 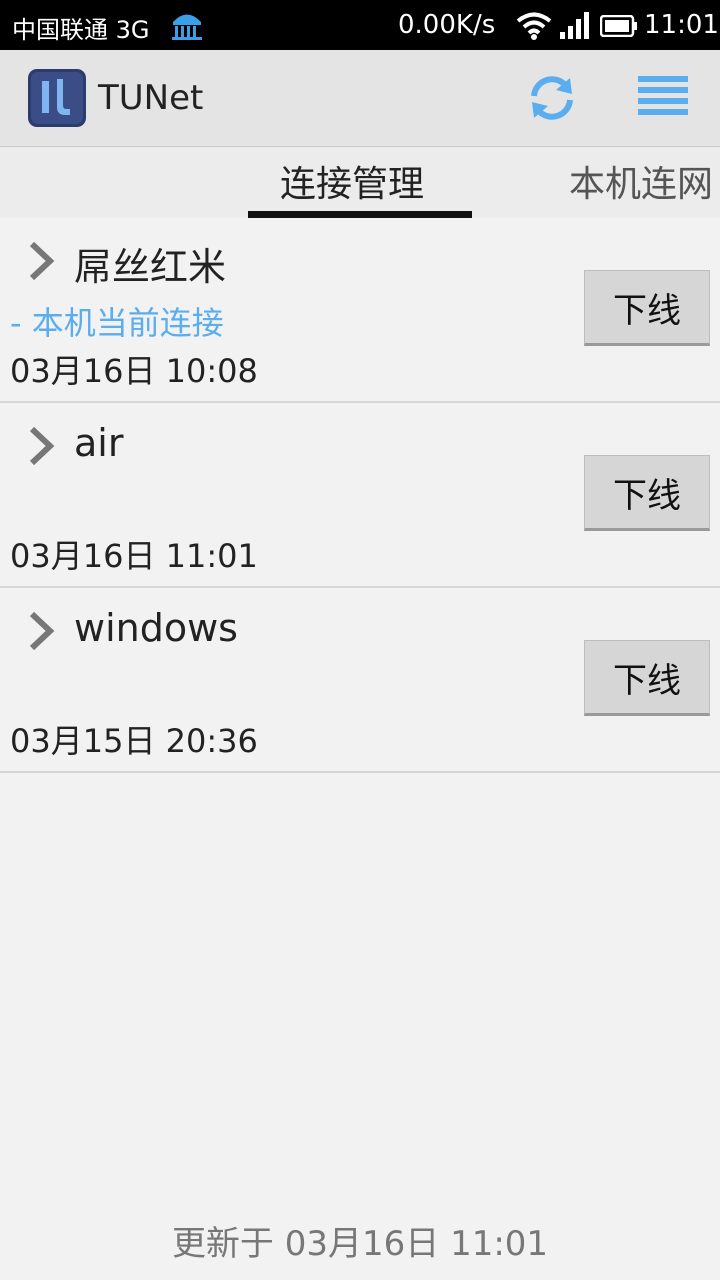 I want to click on status-bar: 中国联通 3G 0.00K/s 11:01, so click(x=360, y=25).